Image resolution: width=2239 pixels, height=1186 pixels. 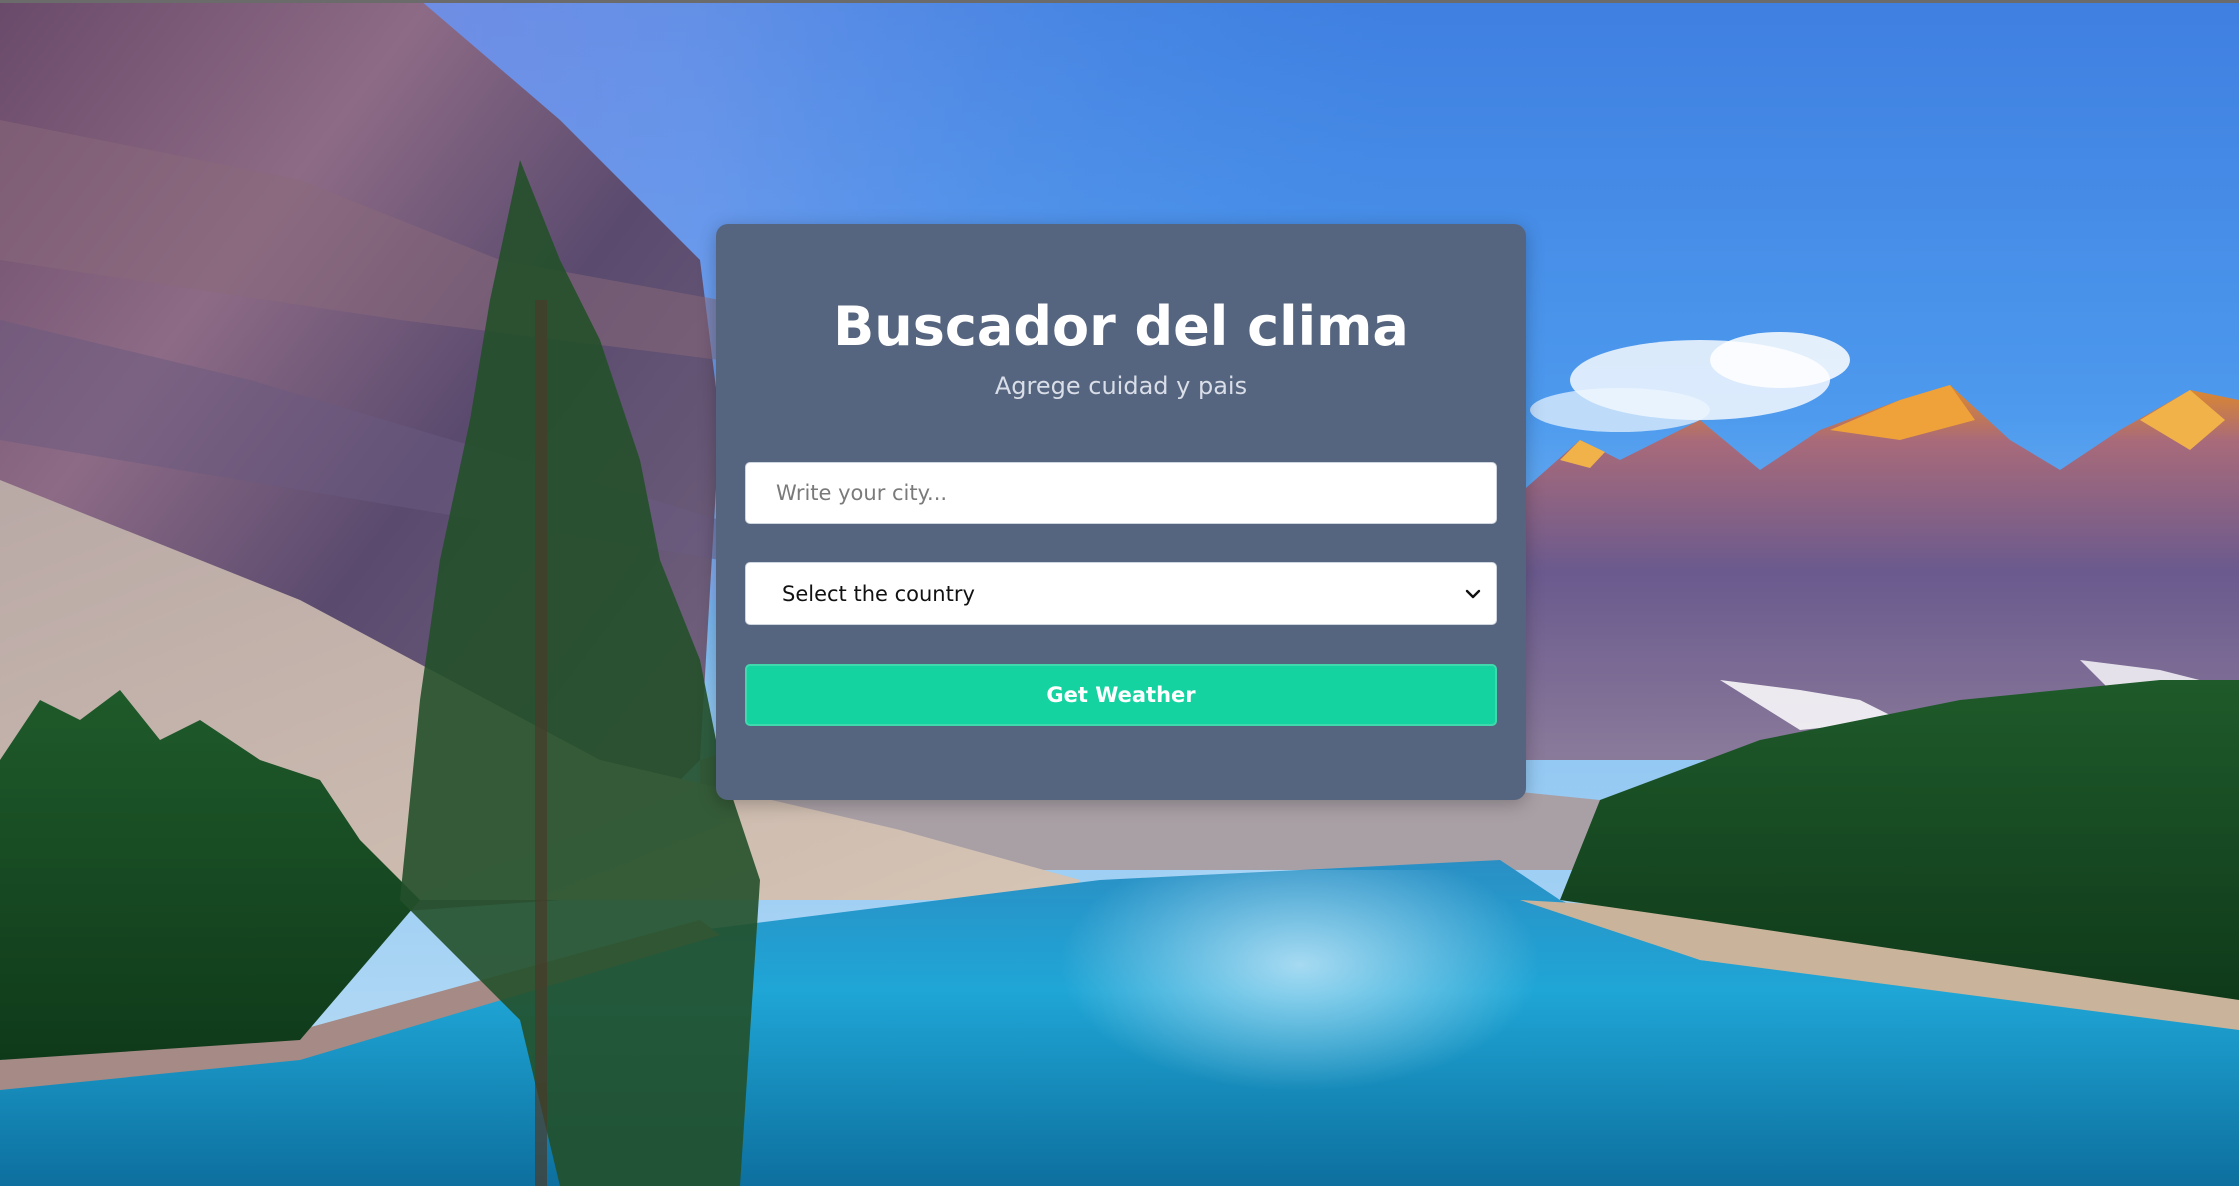 I want to click on get-weather-button: Get Weather, so click(x=1121, y=695).